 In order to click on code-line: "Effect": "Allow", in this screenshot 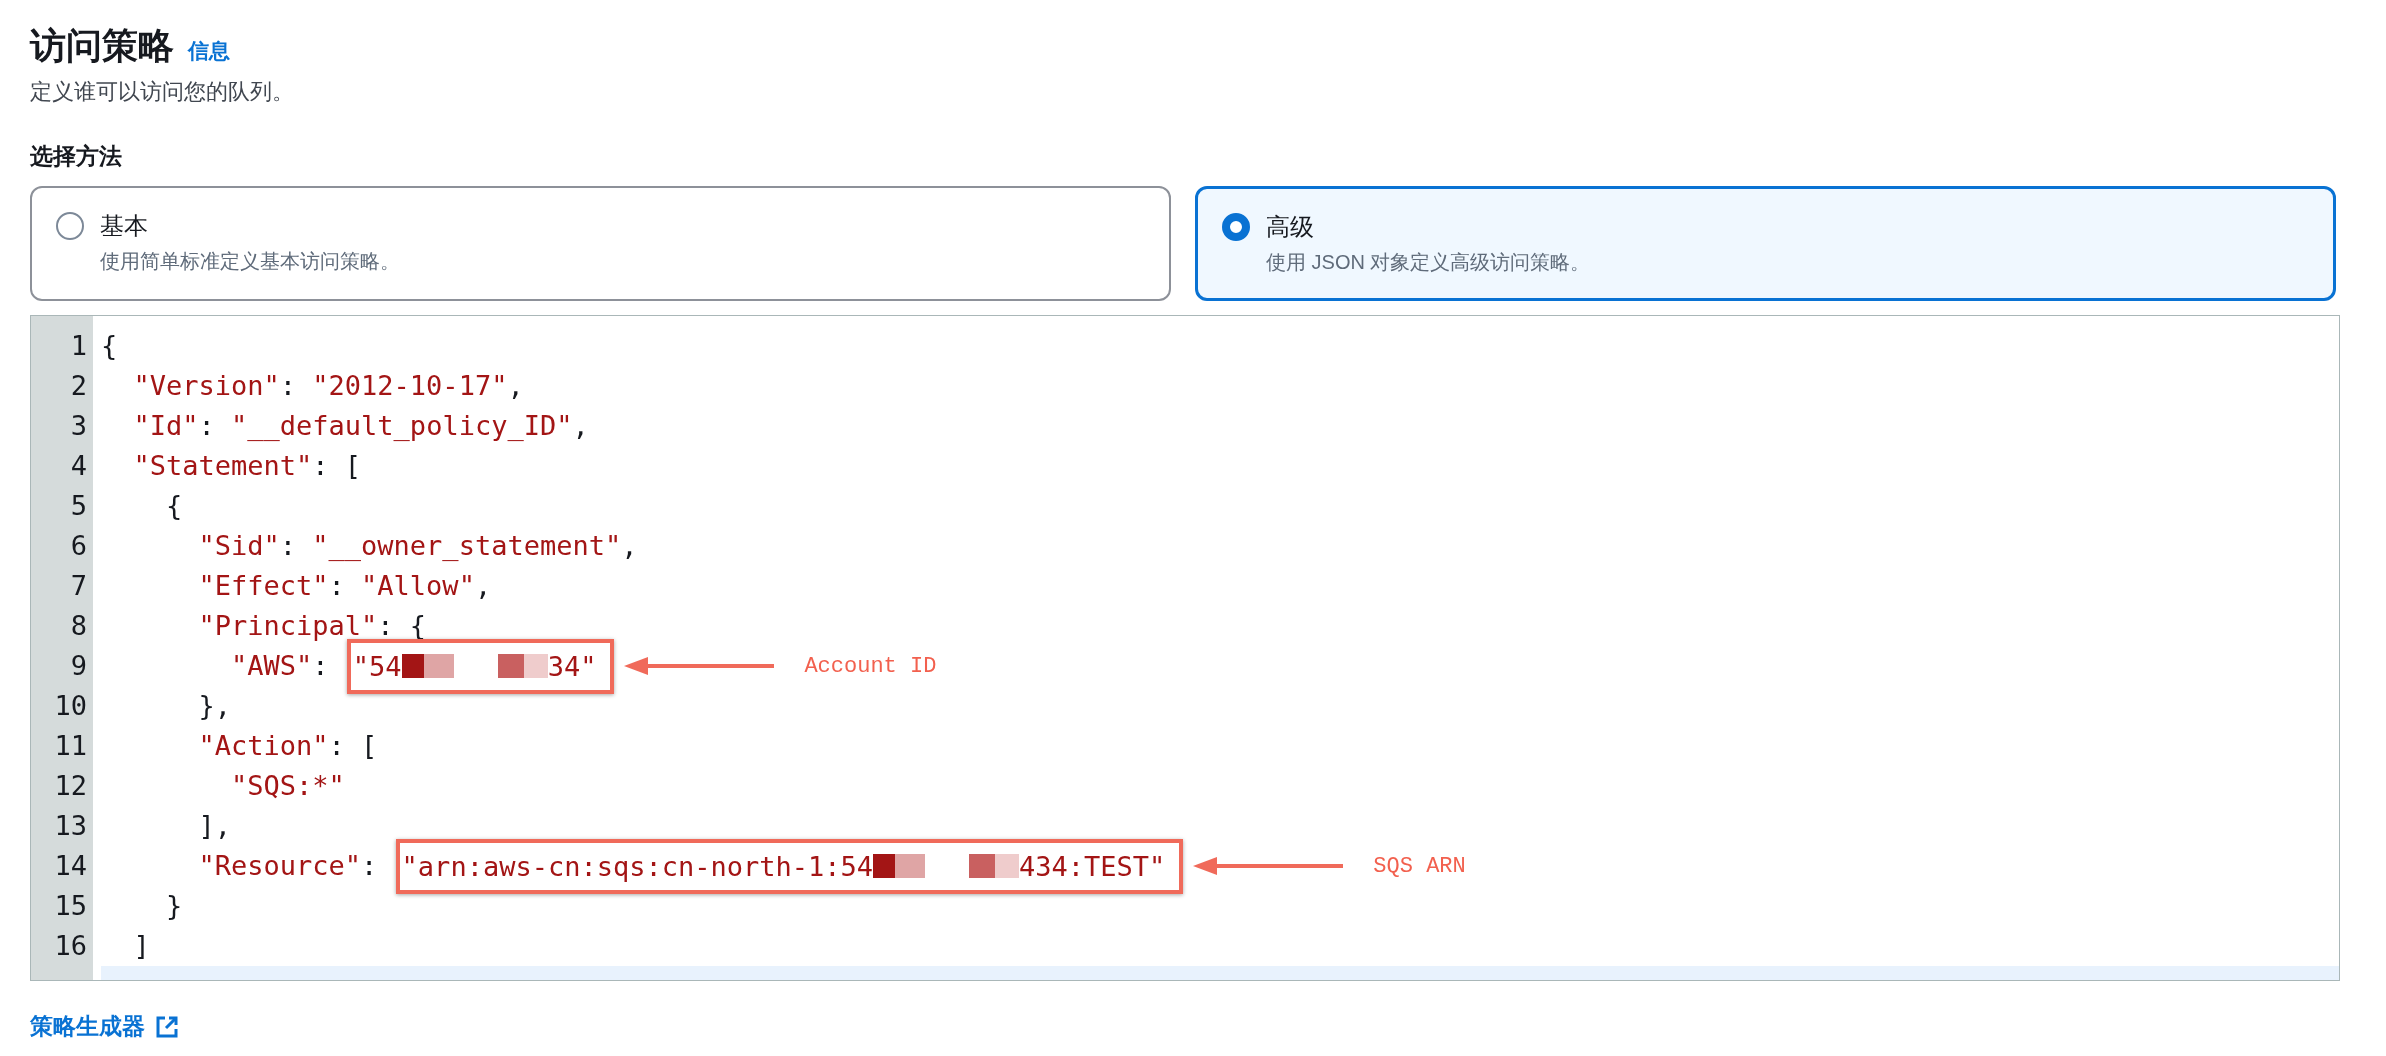, I will do `click(344, 586)`.